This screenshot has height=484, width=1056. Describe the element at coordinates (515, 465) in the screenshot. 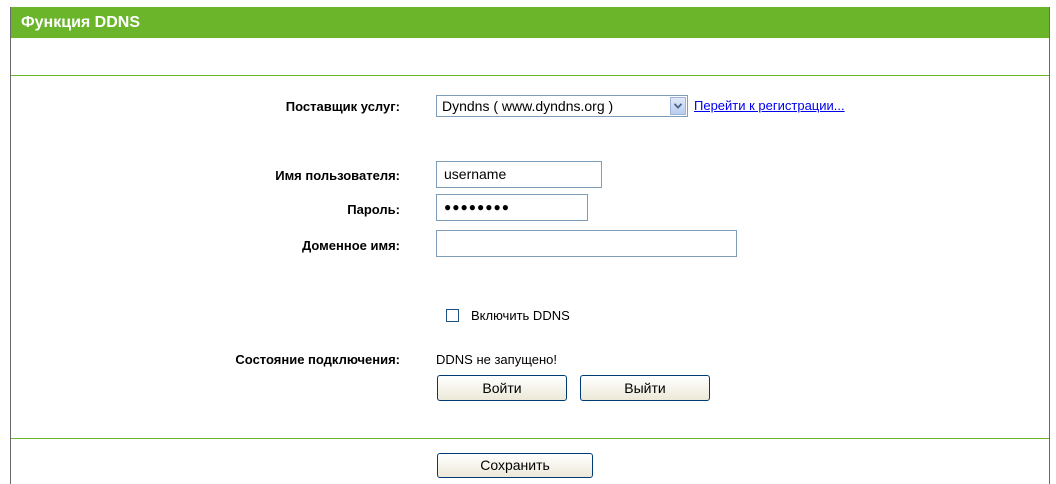

I see `save-button: Сохранить` at that location.